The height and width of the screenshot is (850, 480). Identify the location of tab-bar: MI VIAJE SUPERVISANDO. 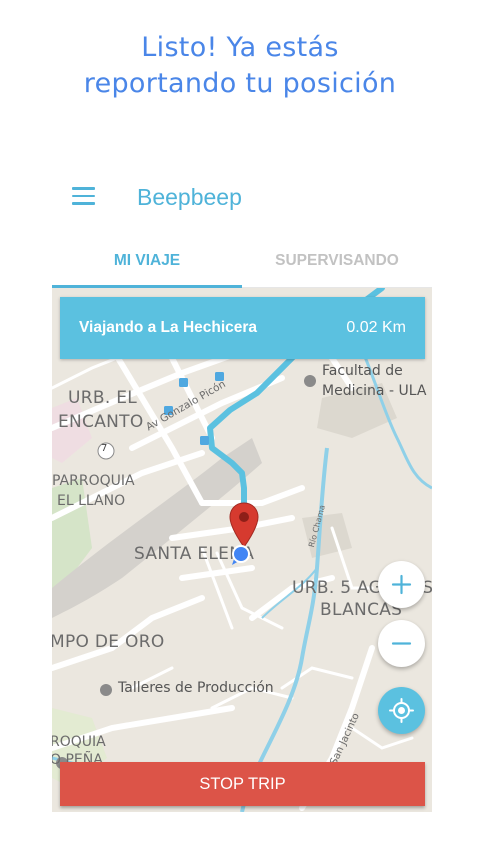
(242, 266).